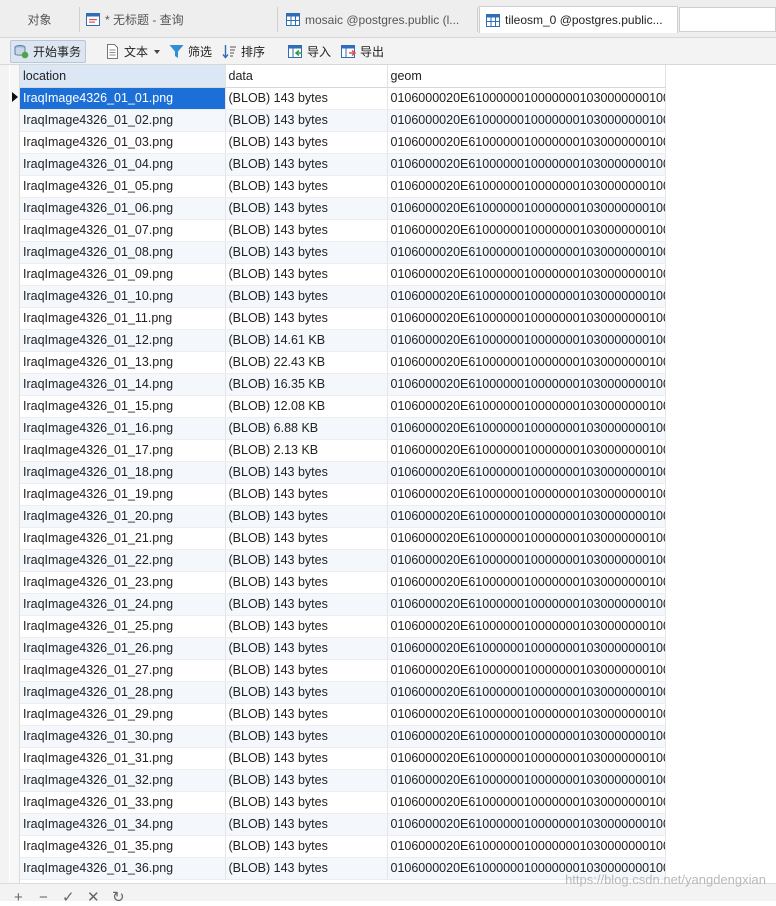 The image size is (776, 906). I want to click on column-header-data: data, so click(306, 76).